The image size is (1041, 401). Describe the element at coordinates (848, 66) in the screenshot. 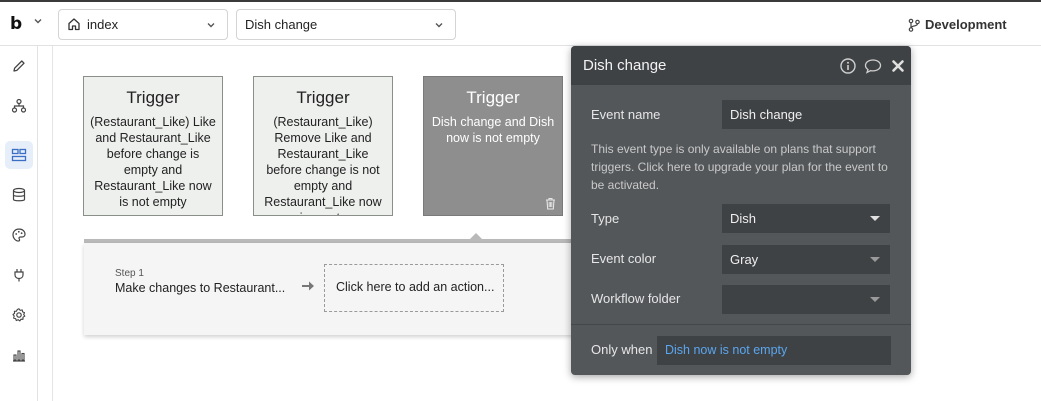

I see `info-icon` at that location.